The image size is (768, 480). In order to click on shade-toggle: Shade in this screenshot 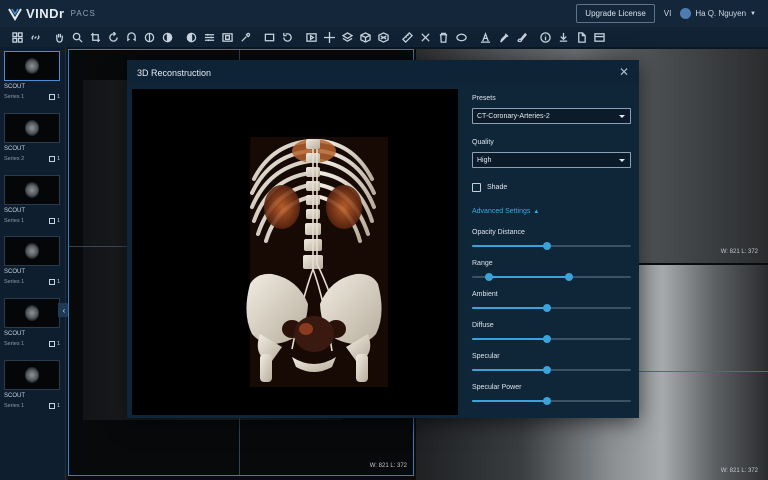, I will do `click(489, 187)`.